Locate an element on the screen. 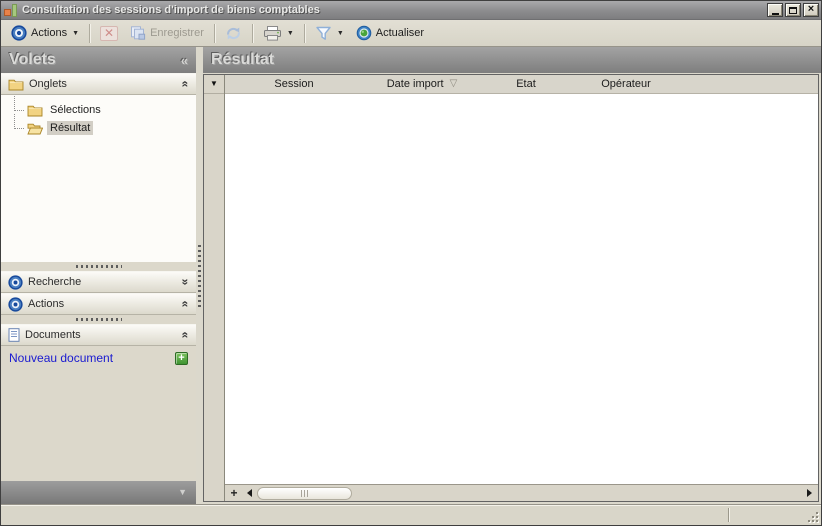 This screenshot has width=822, height=526. row-indicator-column: ▼ is located at coordinates (214, 288).